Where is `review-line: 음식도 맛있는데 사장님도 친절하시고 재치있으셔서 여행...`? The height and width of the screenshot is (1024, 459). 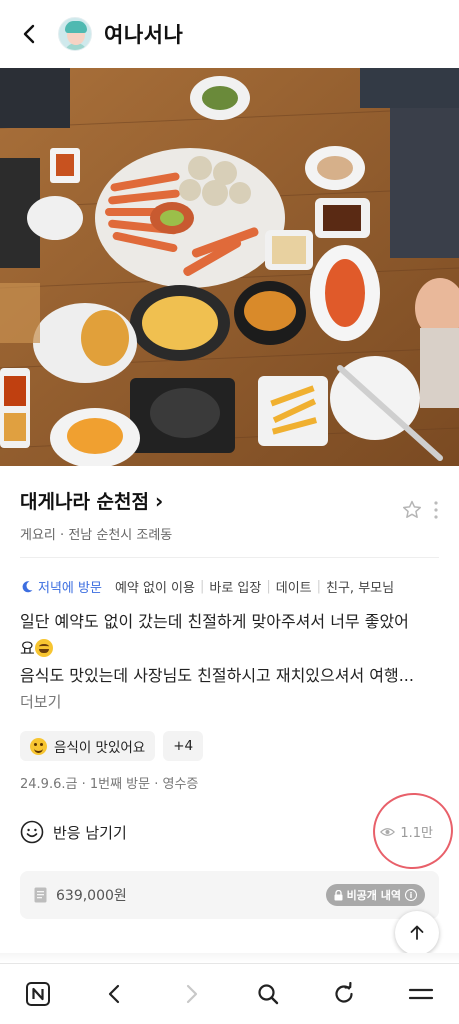 review-line: 음식도 맛있는데 사장님도 친절하시고 재치있으셔서 여행... is located at coordinates (217, 675).